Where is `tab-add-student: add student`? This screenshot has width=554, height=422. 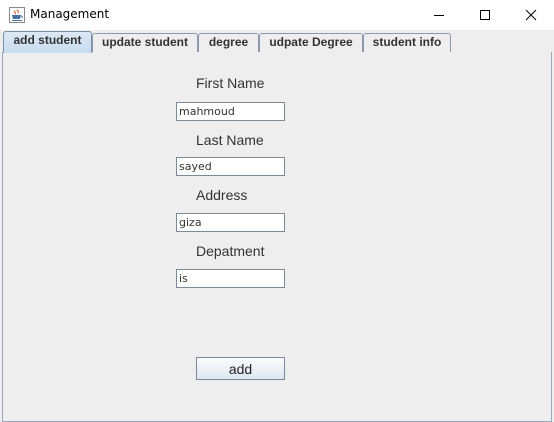 tab-add-student: add student is located at coordinates (47, 42).